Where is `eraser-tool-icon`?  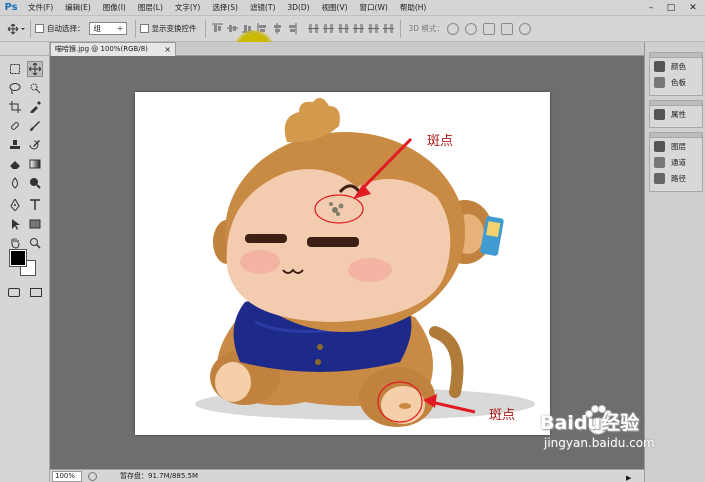 eraser-tool-icon is located at coordinates (15, 164).